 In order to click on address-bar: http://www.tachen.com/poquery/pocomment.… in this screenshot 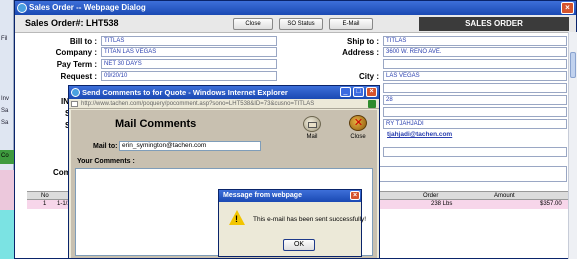, I will do `click(224, 104)`.